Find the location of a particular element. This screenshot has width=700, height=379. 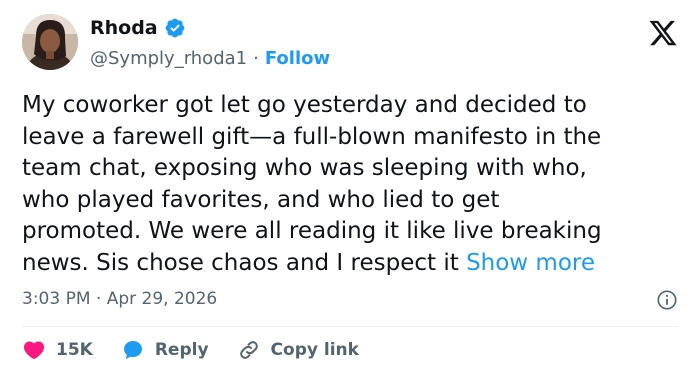

reply-button: Reply is located at coordinates (165, 350).